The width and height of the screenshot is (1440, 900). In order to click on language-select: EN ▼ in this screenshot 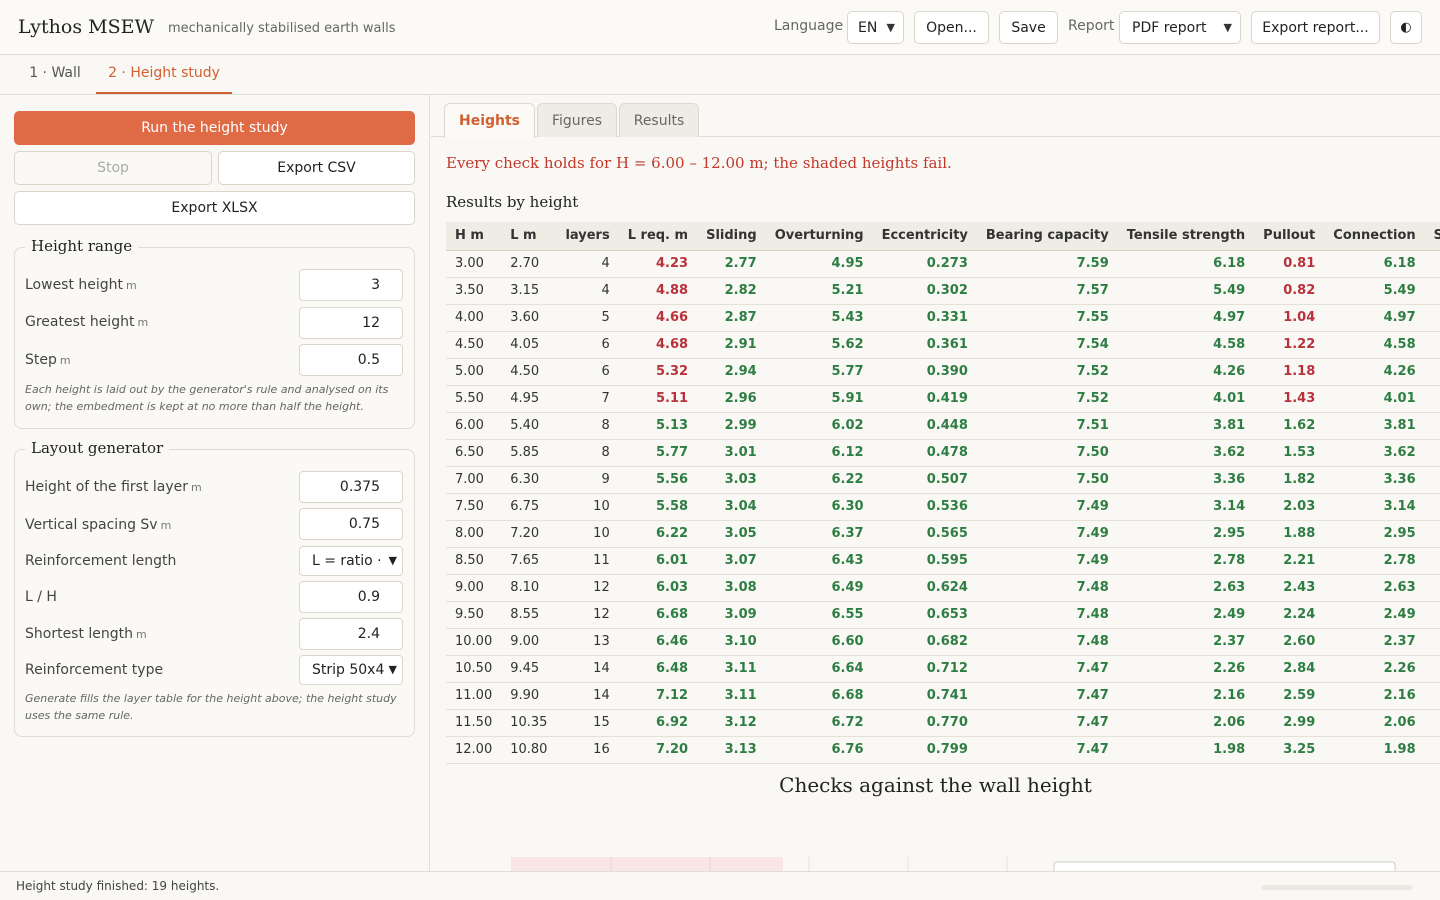, I will do `click(875, 27)`.